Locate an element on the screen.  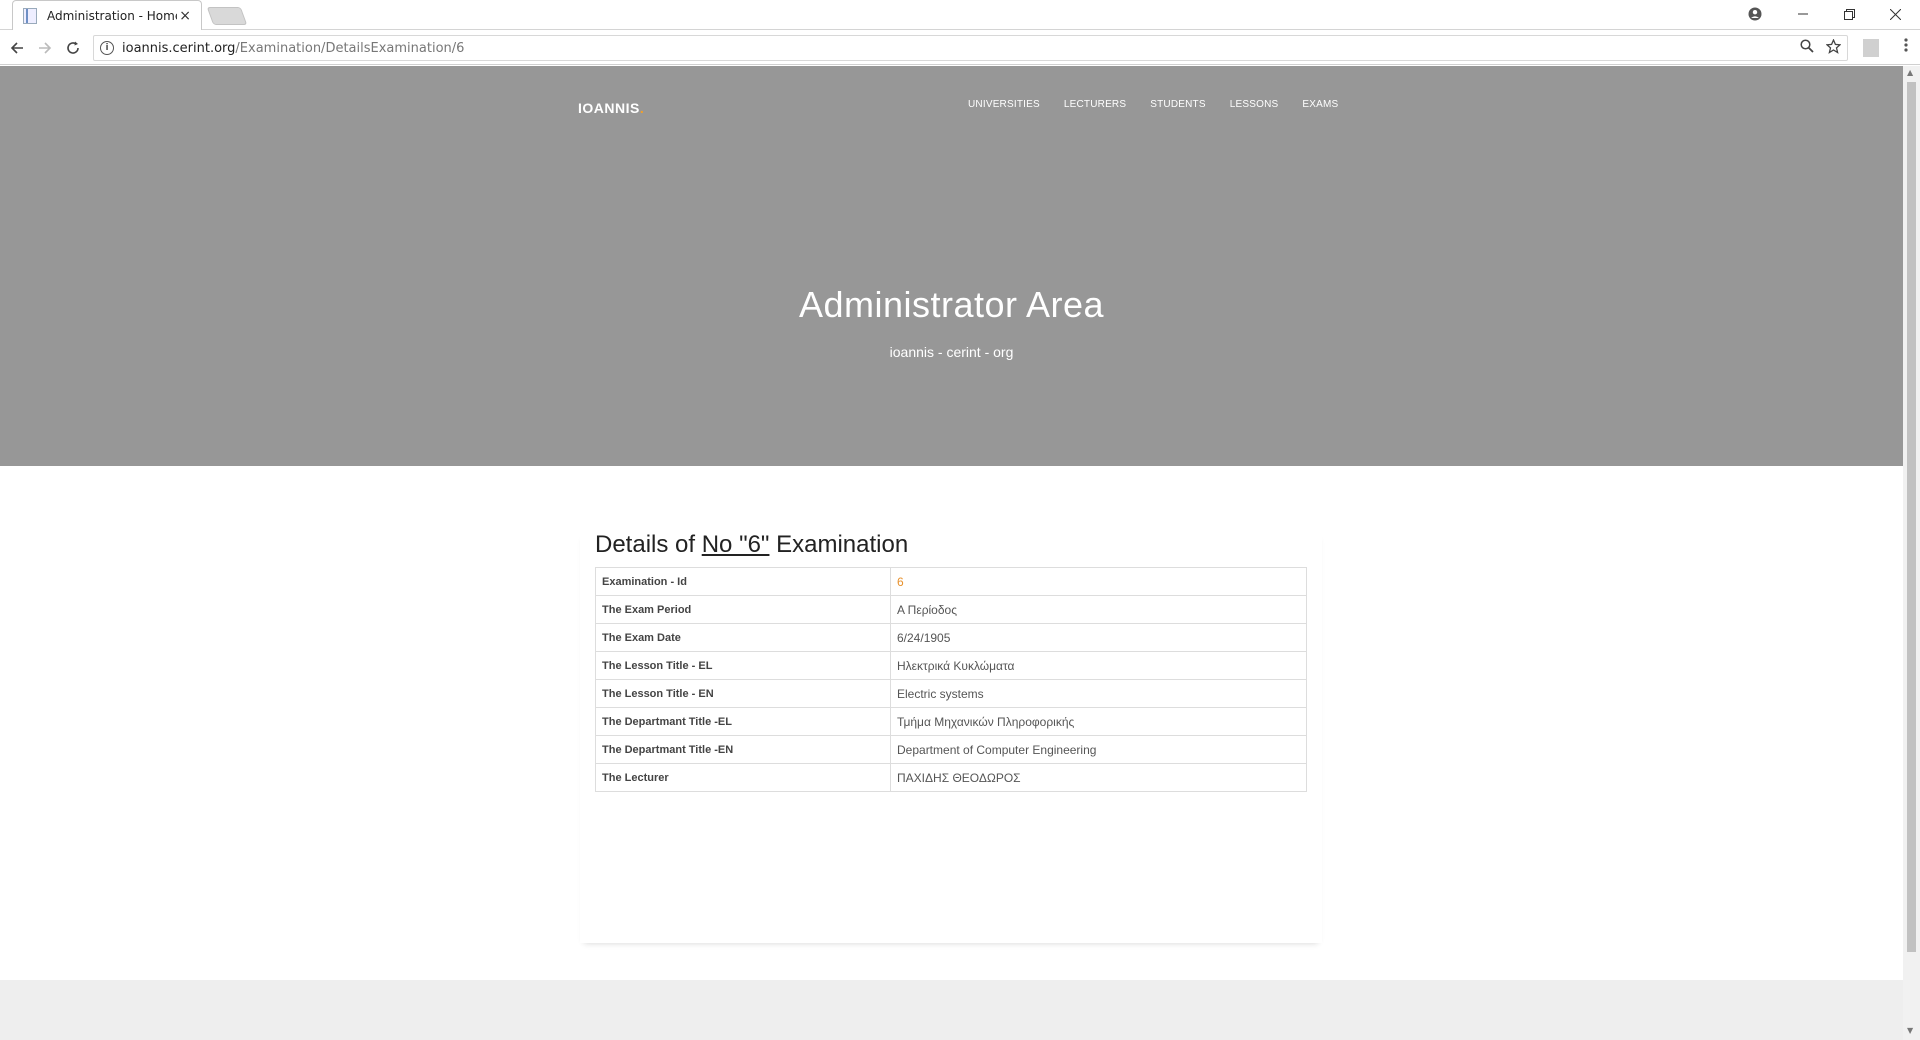
hero-subtitle: ioannis - cerint - org is located at coordinates (951, 352).